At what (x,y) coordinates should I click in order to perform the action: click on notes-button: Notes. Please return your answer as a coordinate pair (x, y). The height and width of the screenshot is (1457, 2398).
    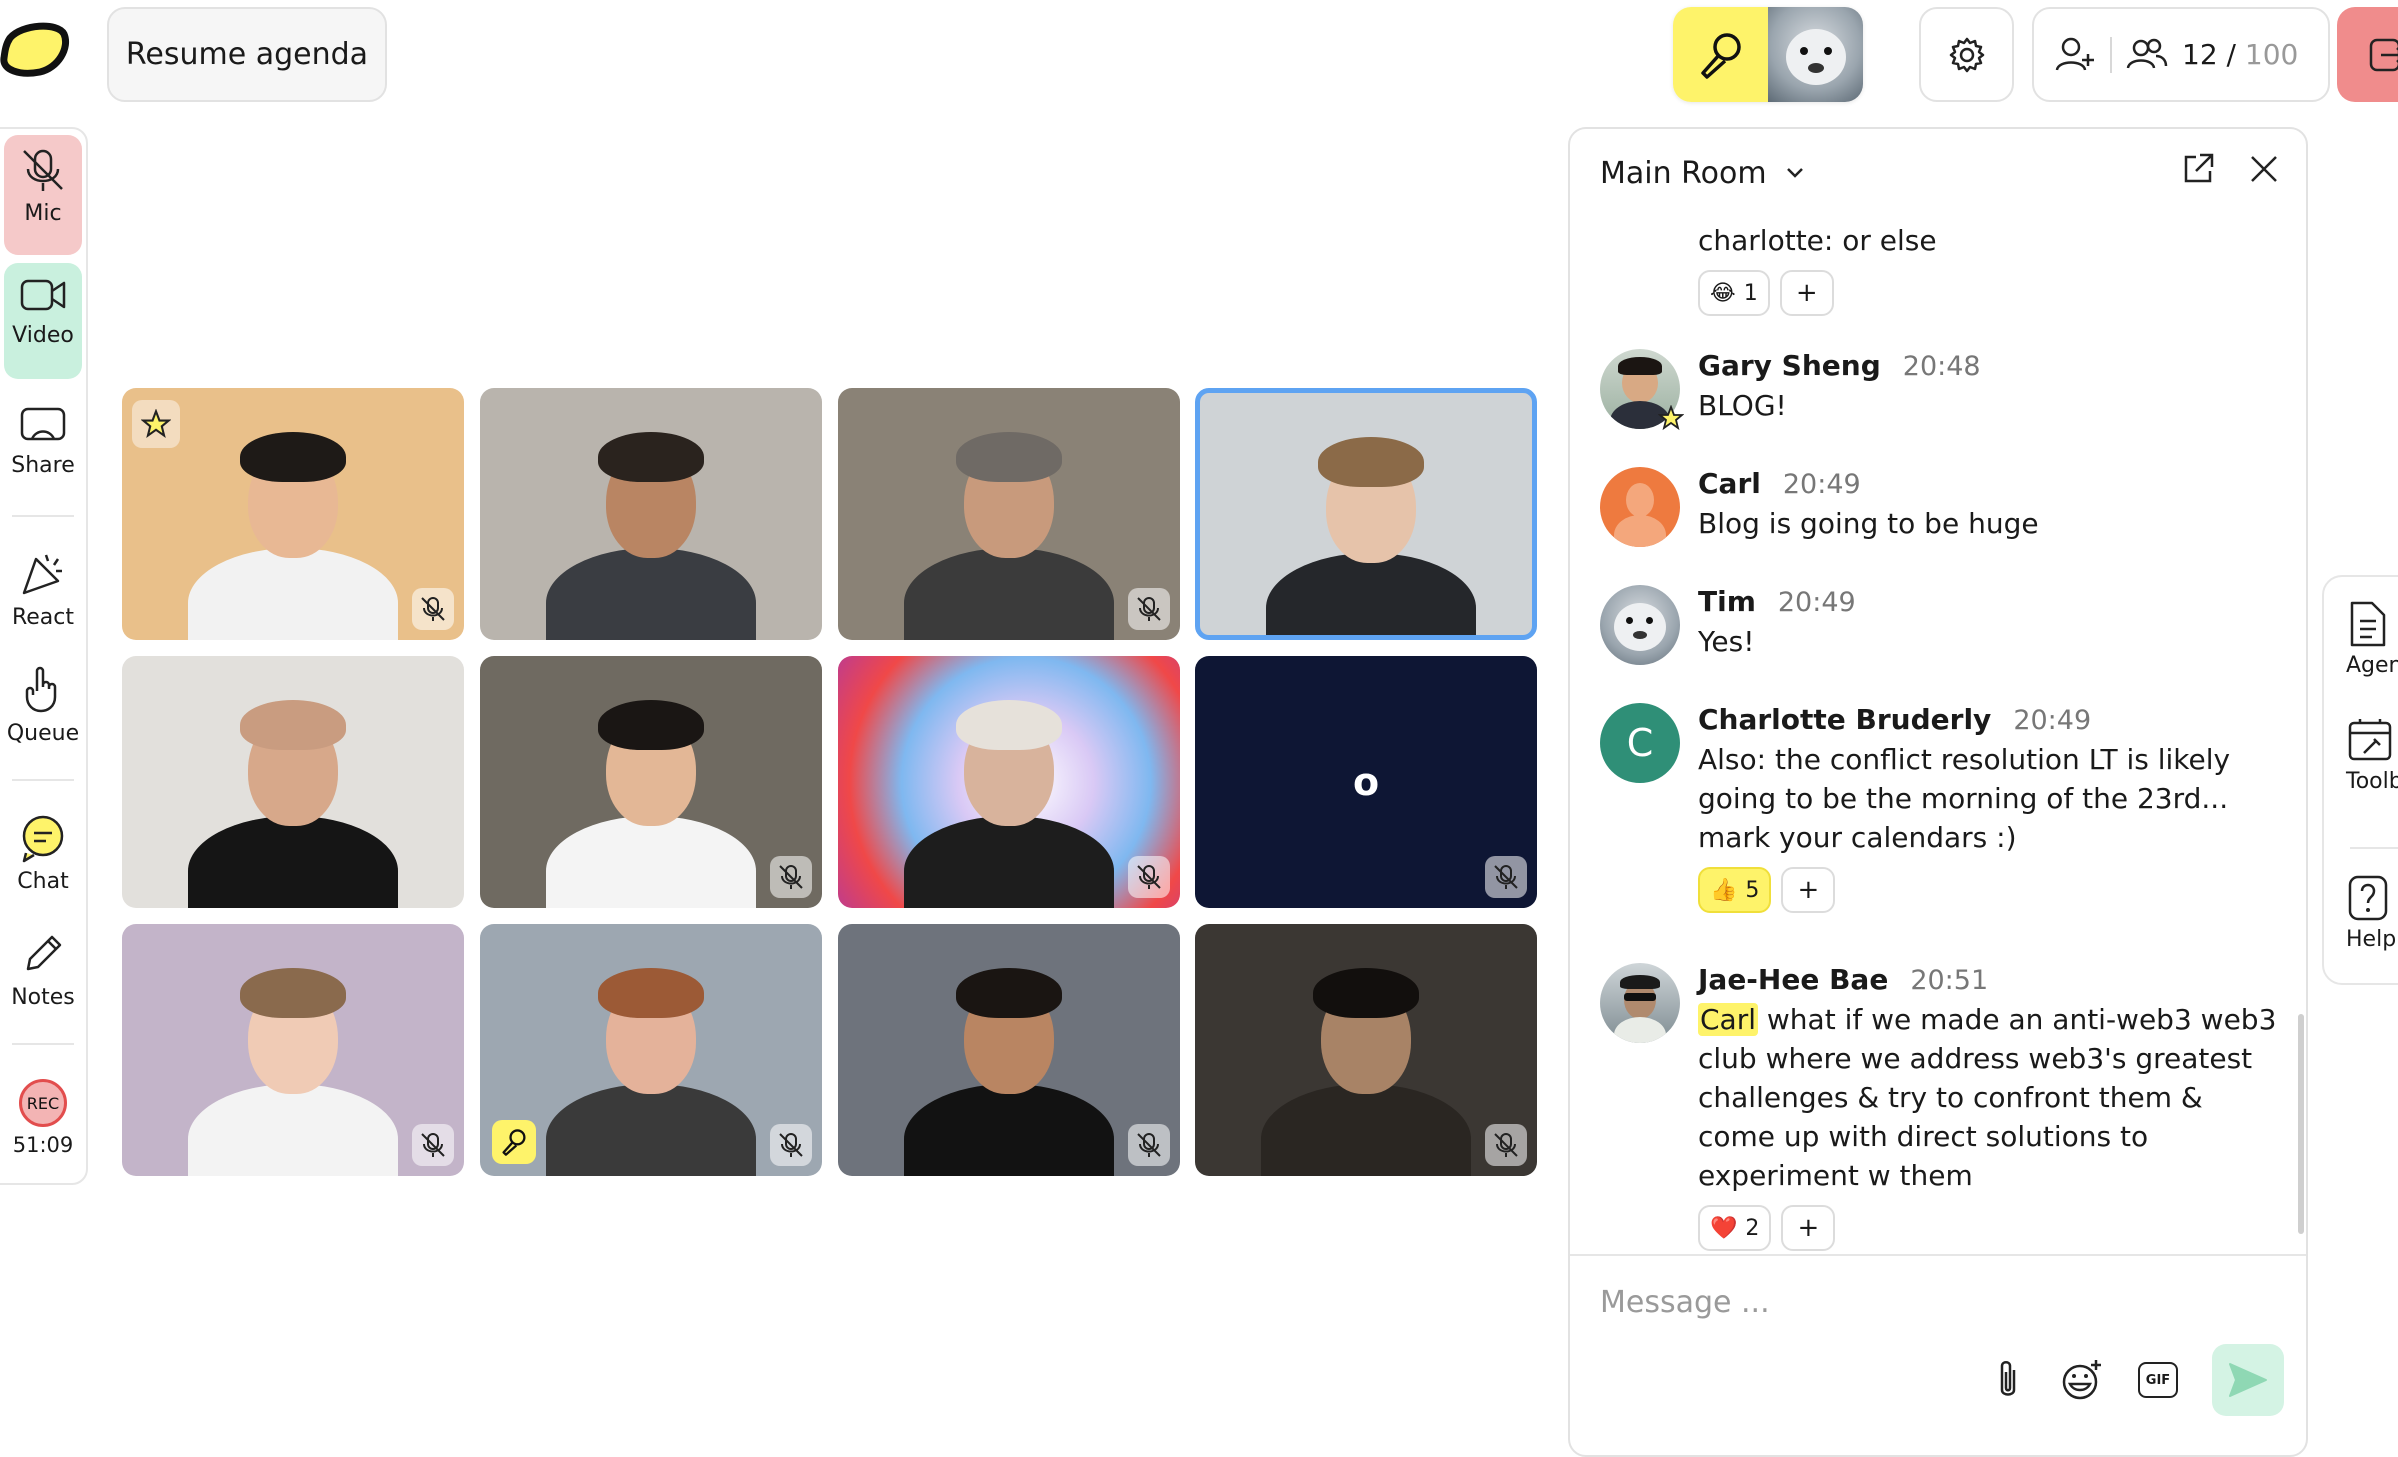
    Looking at the image, I should click on (43, 964).